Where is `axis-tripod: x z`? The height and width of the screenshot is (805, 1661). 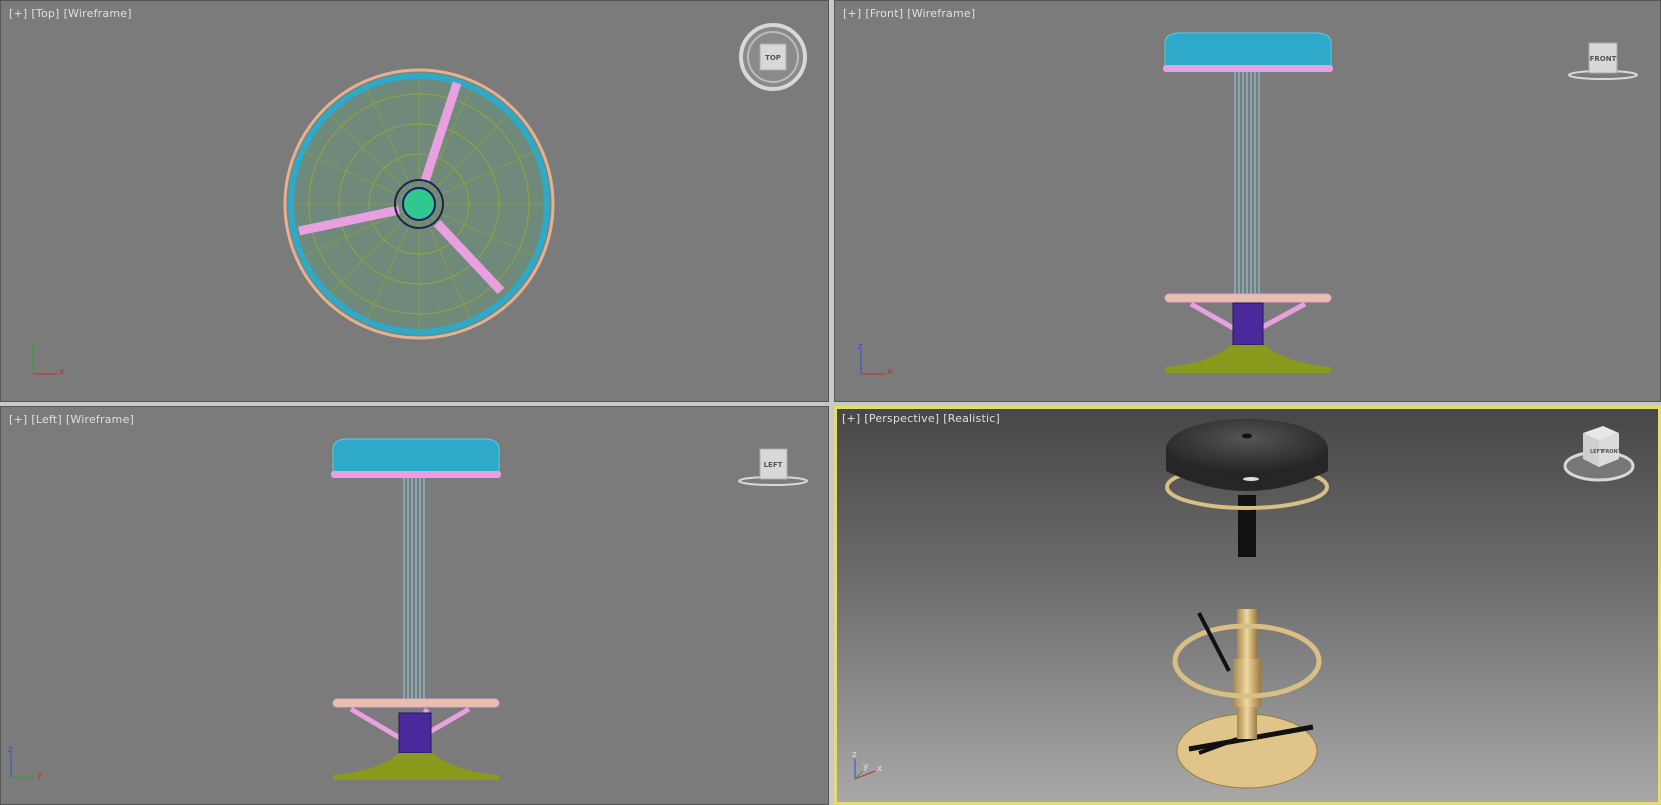 axis-tripod: x z is located at coordinates (875, 359).